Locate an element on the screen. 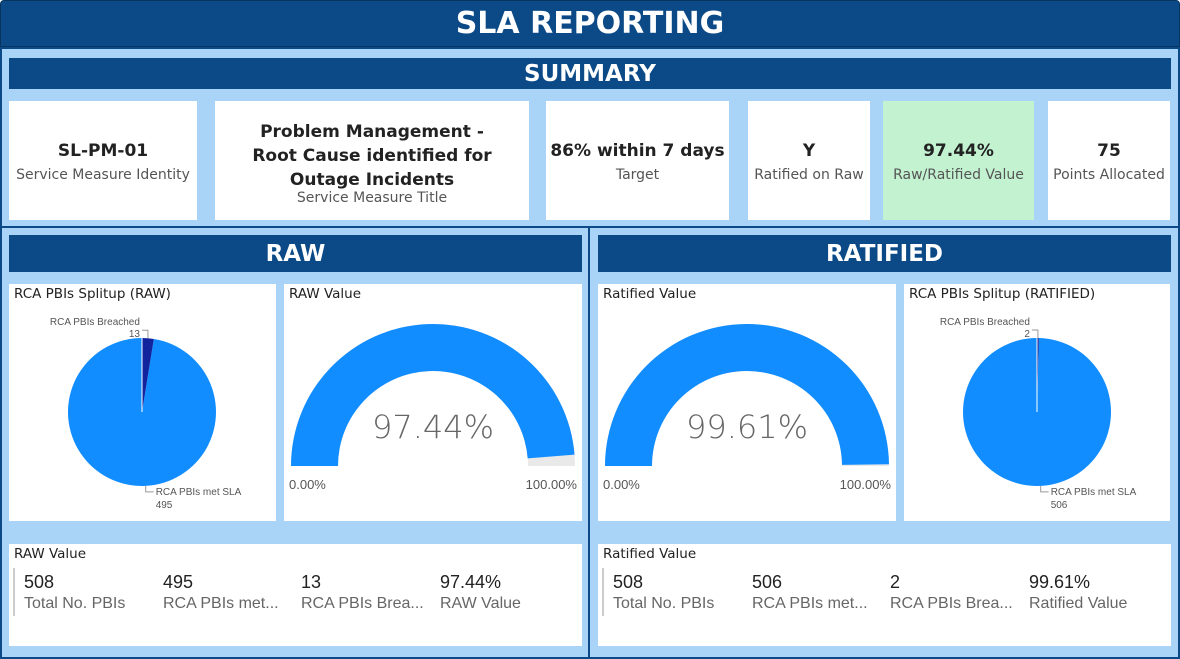 The image size is (1180, 659). card-label: Points Allocated is located at coordinates (1109, 174).